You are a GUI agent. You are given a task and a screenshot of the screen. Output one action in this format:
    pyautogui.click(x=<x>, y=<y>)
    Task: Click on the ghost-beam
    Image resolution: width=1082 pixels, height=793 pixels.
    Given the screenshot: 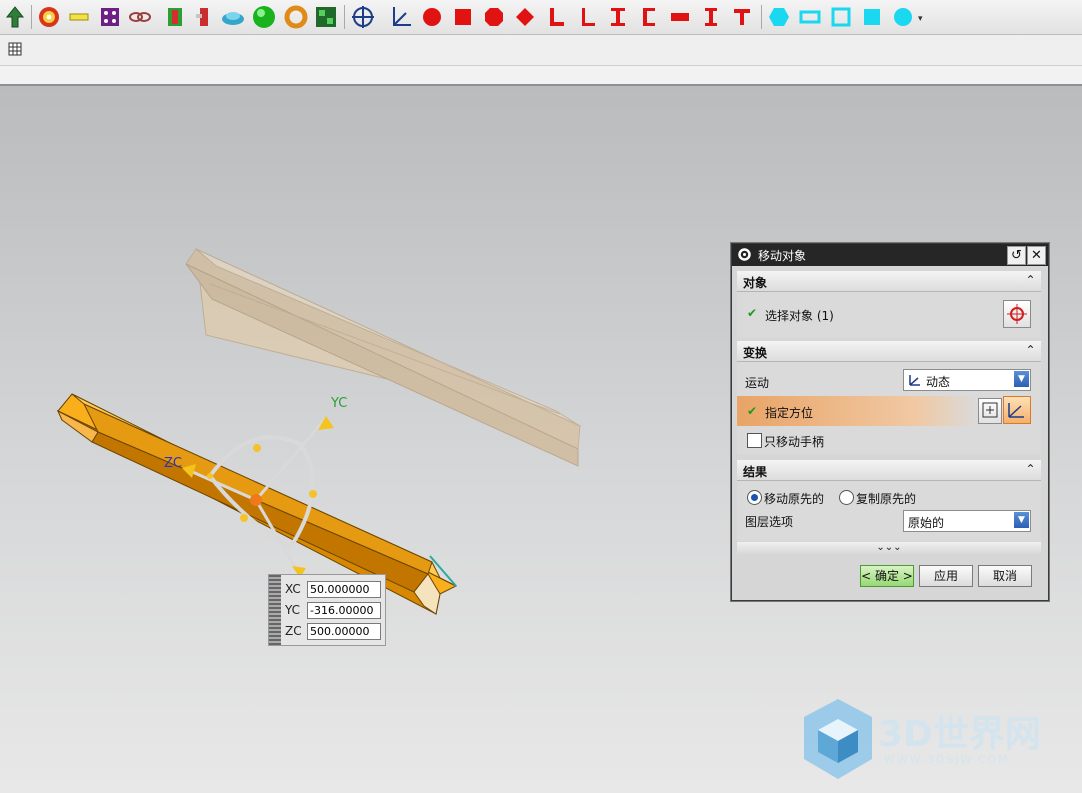 What is the action you would take?
    pyautogui.click(x=383, y=357)
    